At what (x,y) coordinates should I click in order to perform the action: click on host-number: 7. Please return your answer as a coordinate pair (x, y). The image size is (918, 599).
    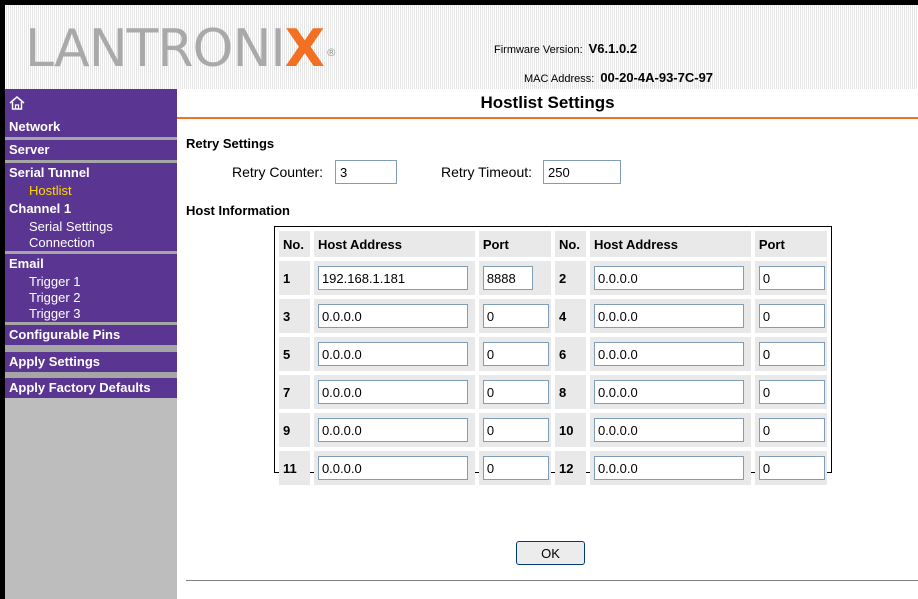
    Looking at the image, I should click on (294, 392).